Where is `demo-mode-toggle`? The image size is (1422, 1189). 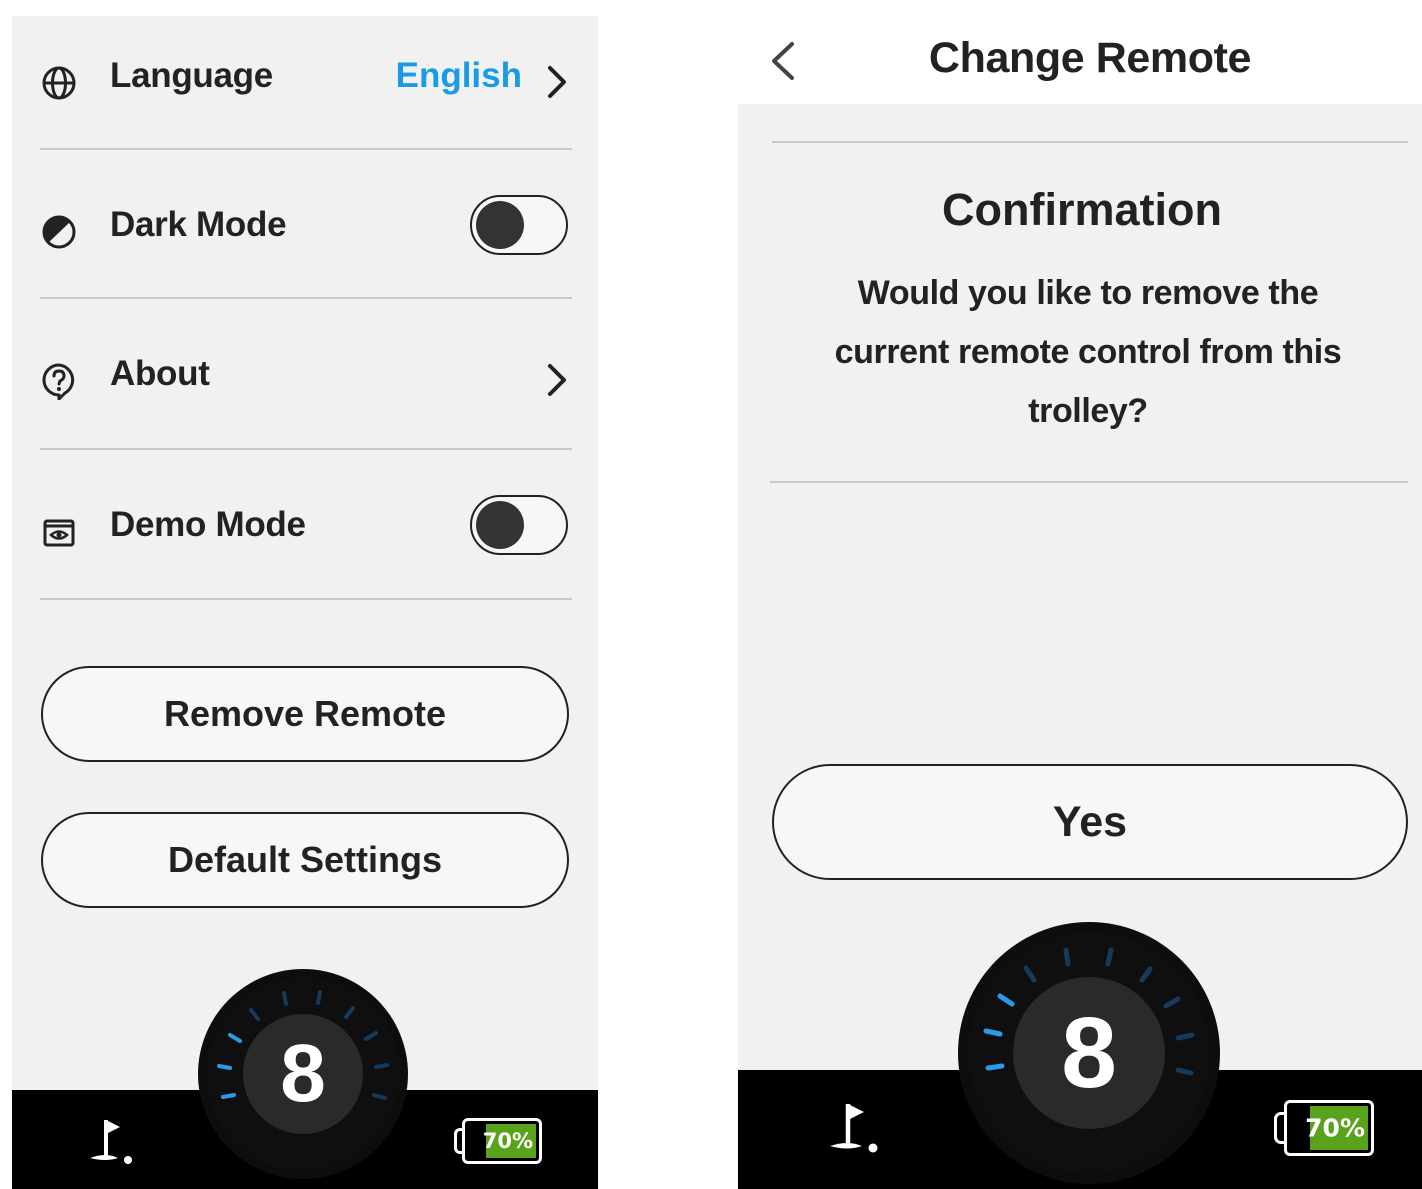 demo-mode-toggle is located at coordinates (519, 525).